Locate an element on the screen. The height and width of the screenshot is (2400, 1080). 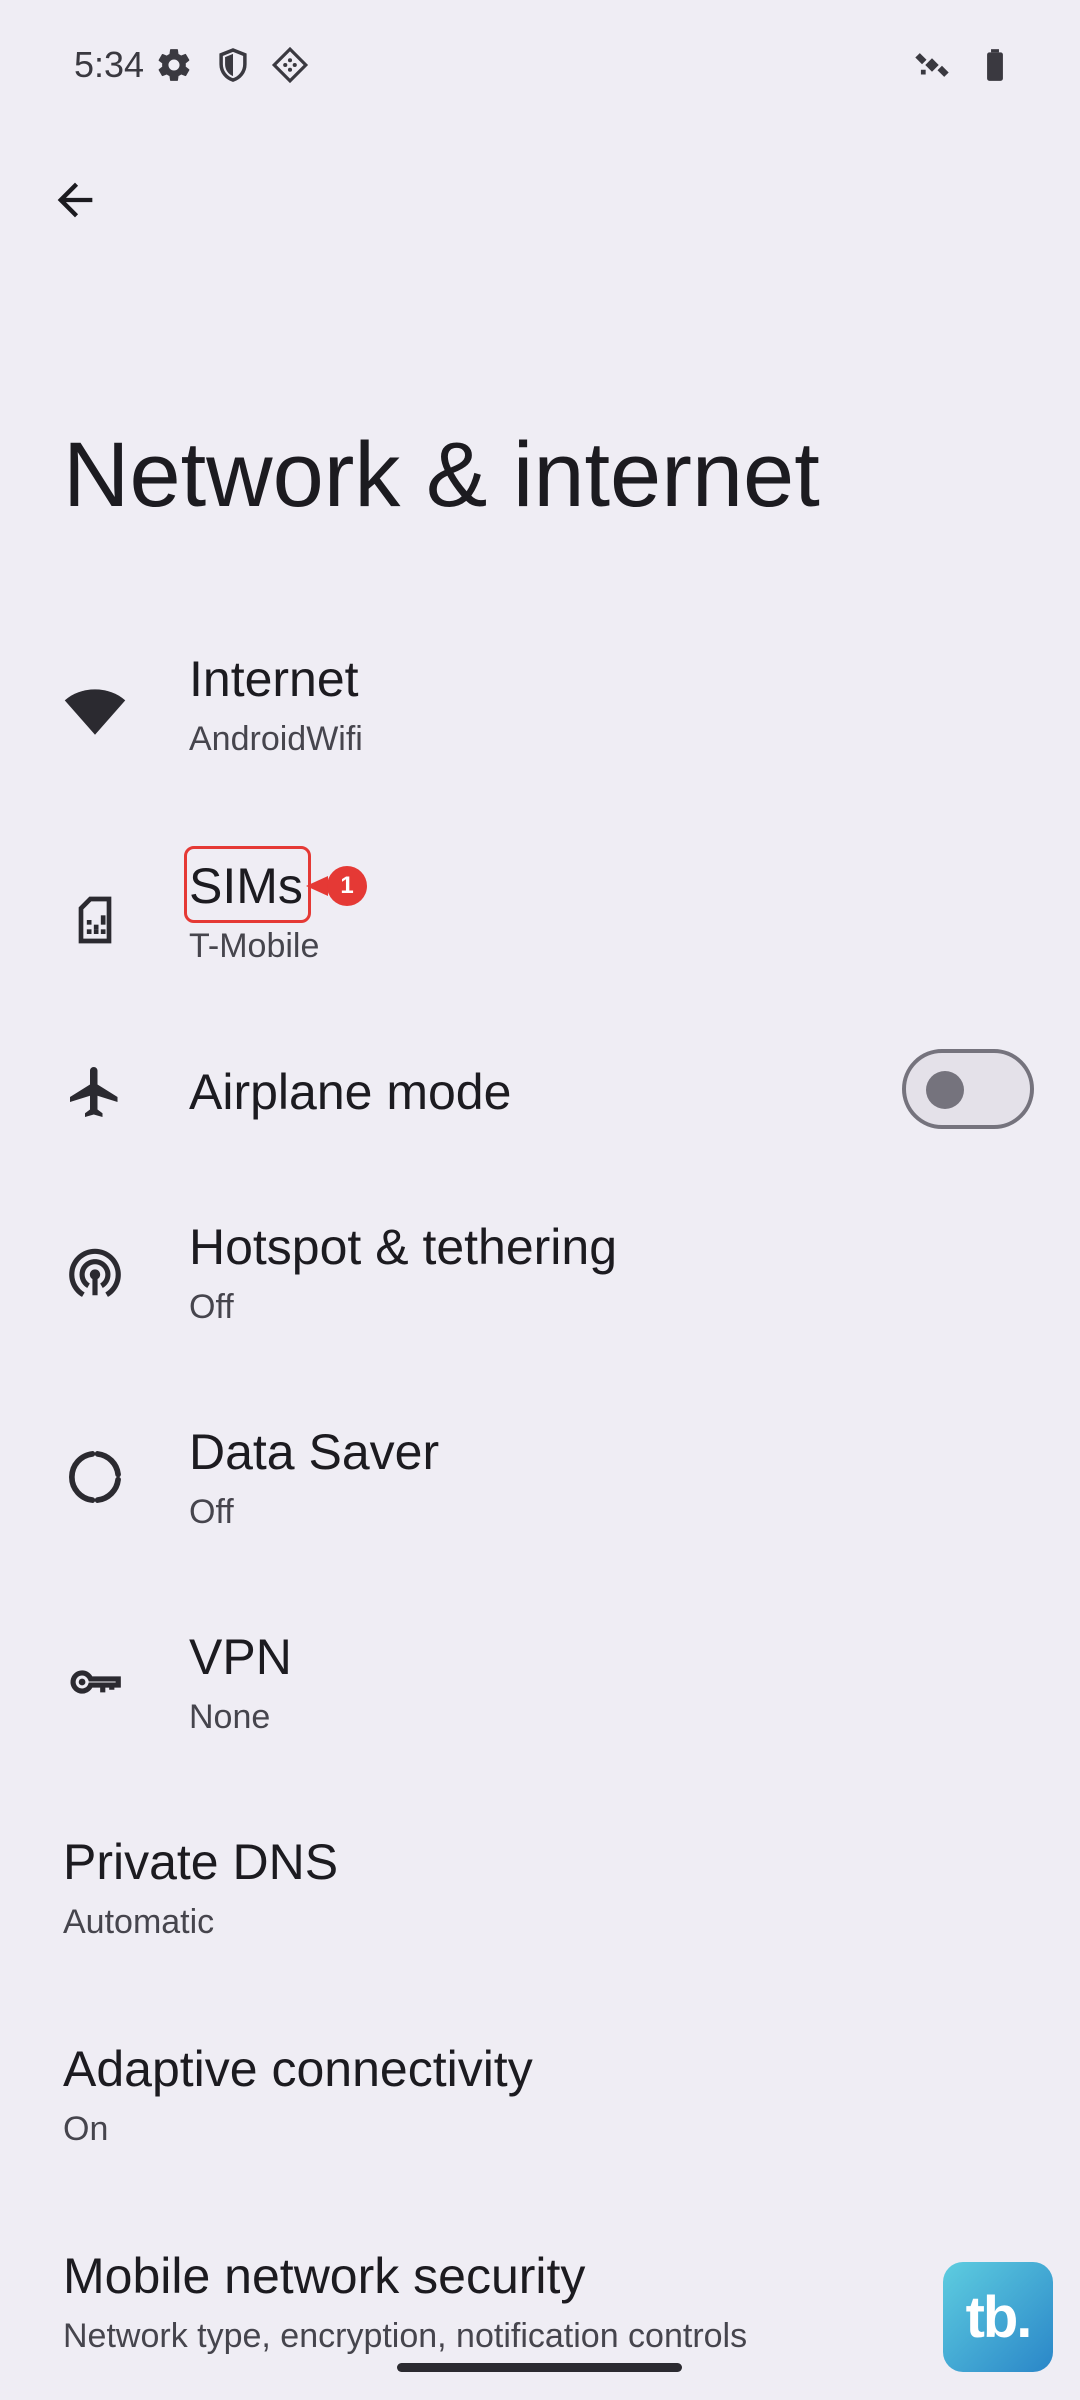
annotation-arrow is located at coordinates (317, 886).